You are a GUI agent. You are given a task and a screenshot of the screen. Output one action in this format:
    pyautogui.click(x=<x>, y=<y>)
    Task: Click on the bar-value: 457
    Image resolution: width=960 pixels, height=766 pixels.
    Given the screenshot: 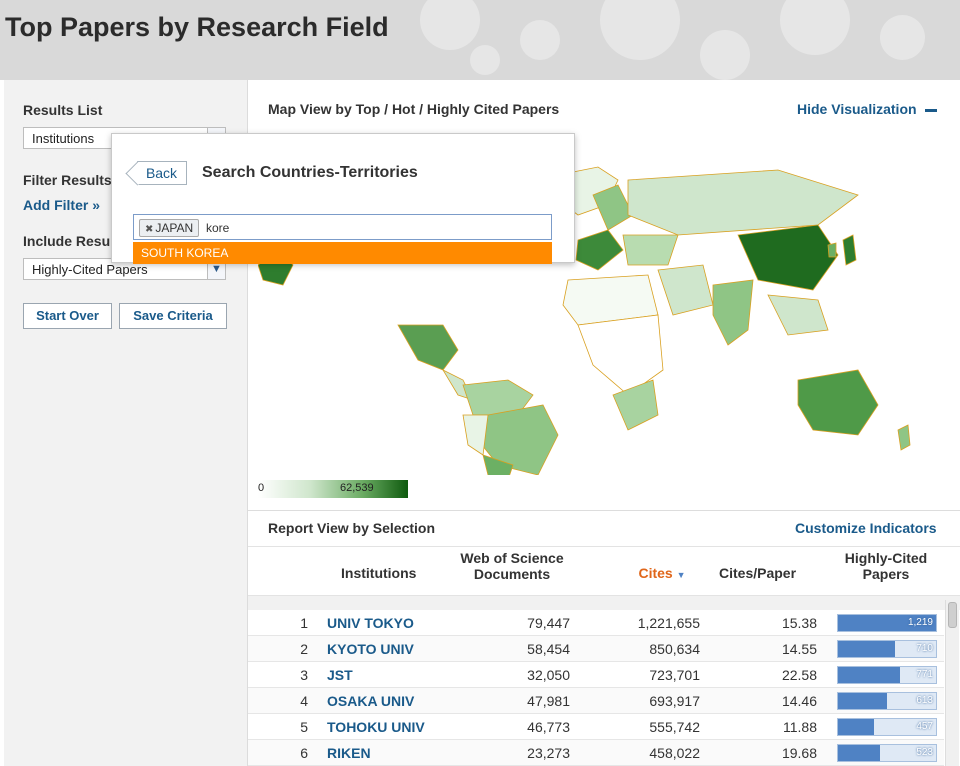 What is the action you would take?
    pyautogui.click(x=924, y=726)
    